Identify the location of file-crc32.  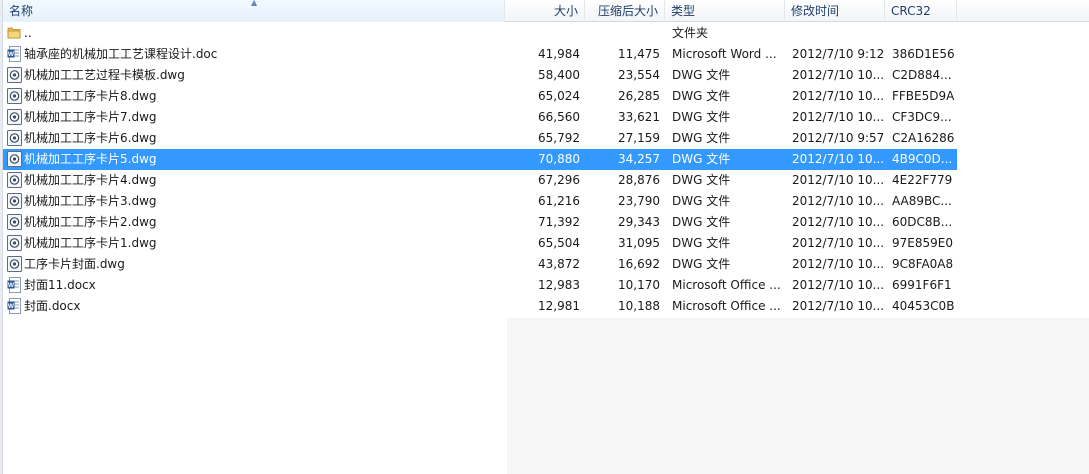
(924, 33).